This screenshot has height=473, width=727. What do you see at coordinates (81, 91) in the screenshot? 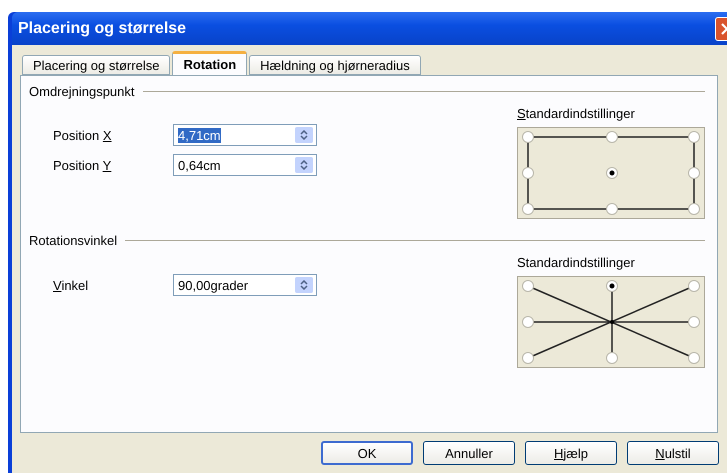
I see `section-heading: Omdrejningspunkt` at bounding box center [81, 91].